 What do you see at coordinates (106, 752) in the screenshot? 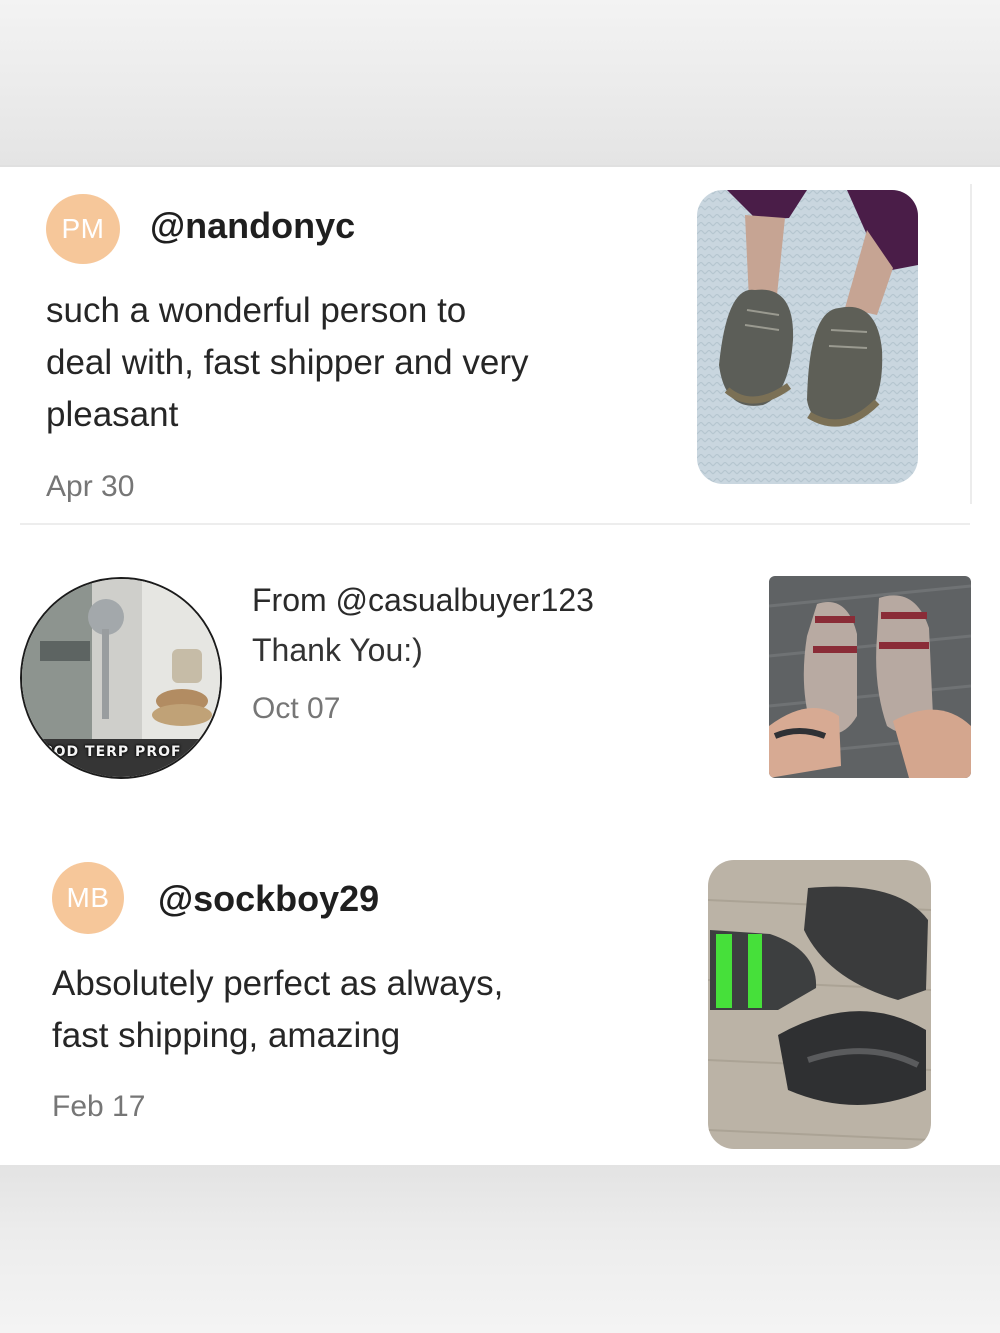
I see `avatar-caption-text: UPOD TERP PROF` at bounding box center [106, 752].